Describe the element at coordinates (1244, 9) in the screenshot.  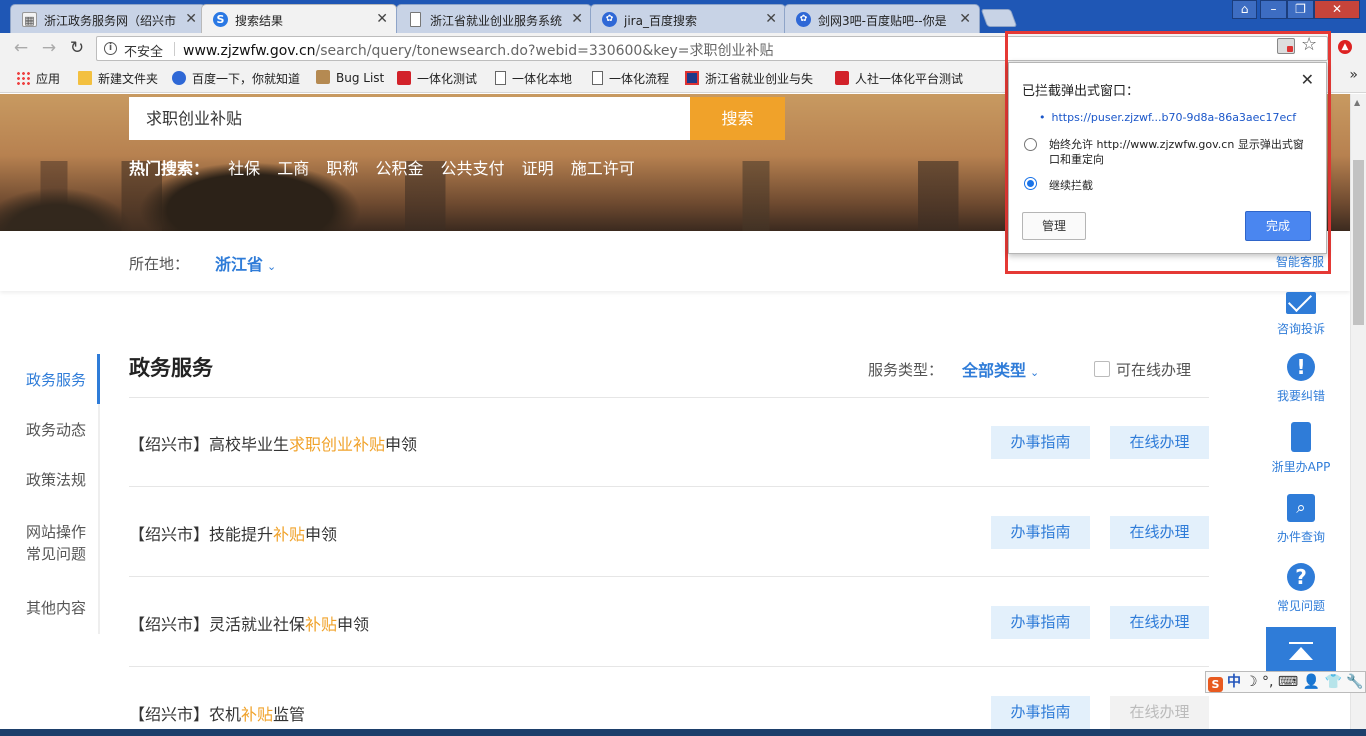
I see `user-profile-icon: ⌂` at that location.